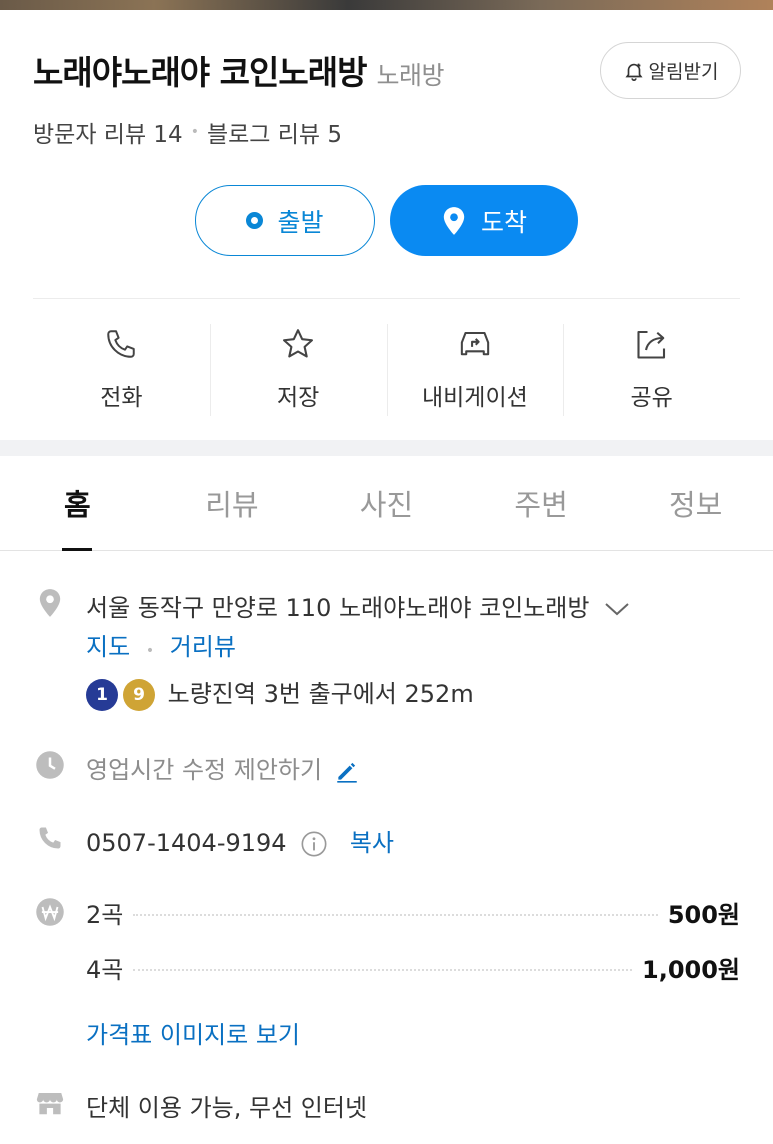 The width and height of the screenshot is (773, 1144). Describe the element at coordinates (651, 398) in the screenshot. I see `share-label: 공유` at that location.